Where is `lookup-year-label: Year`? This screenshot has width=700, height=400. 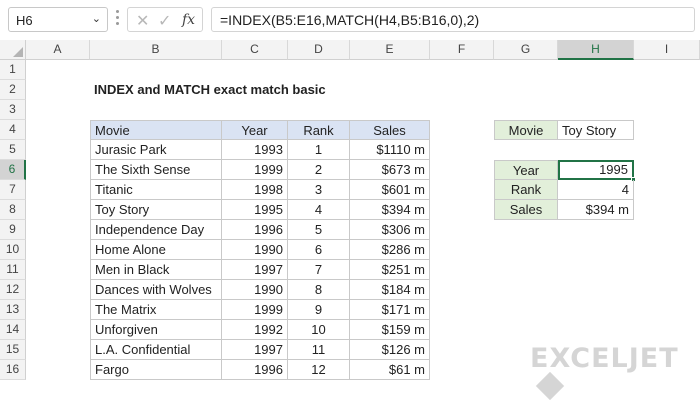 lookup-year-label: Year is located at coordinates (526, 170).